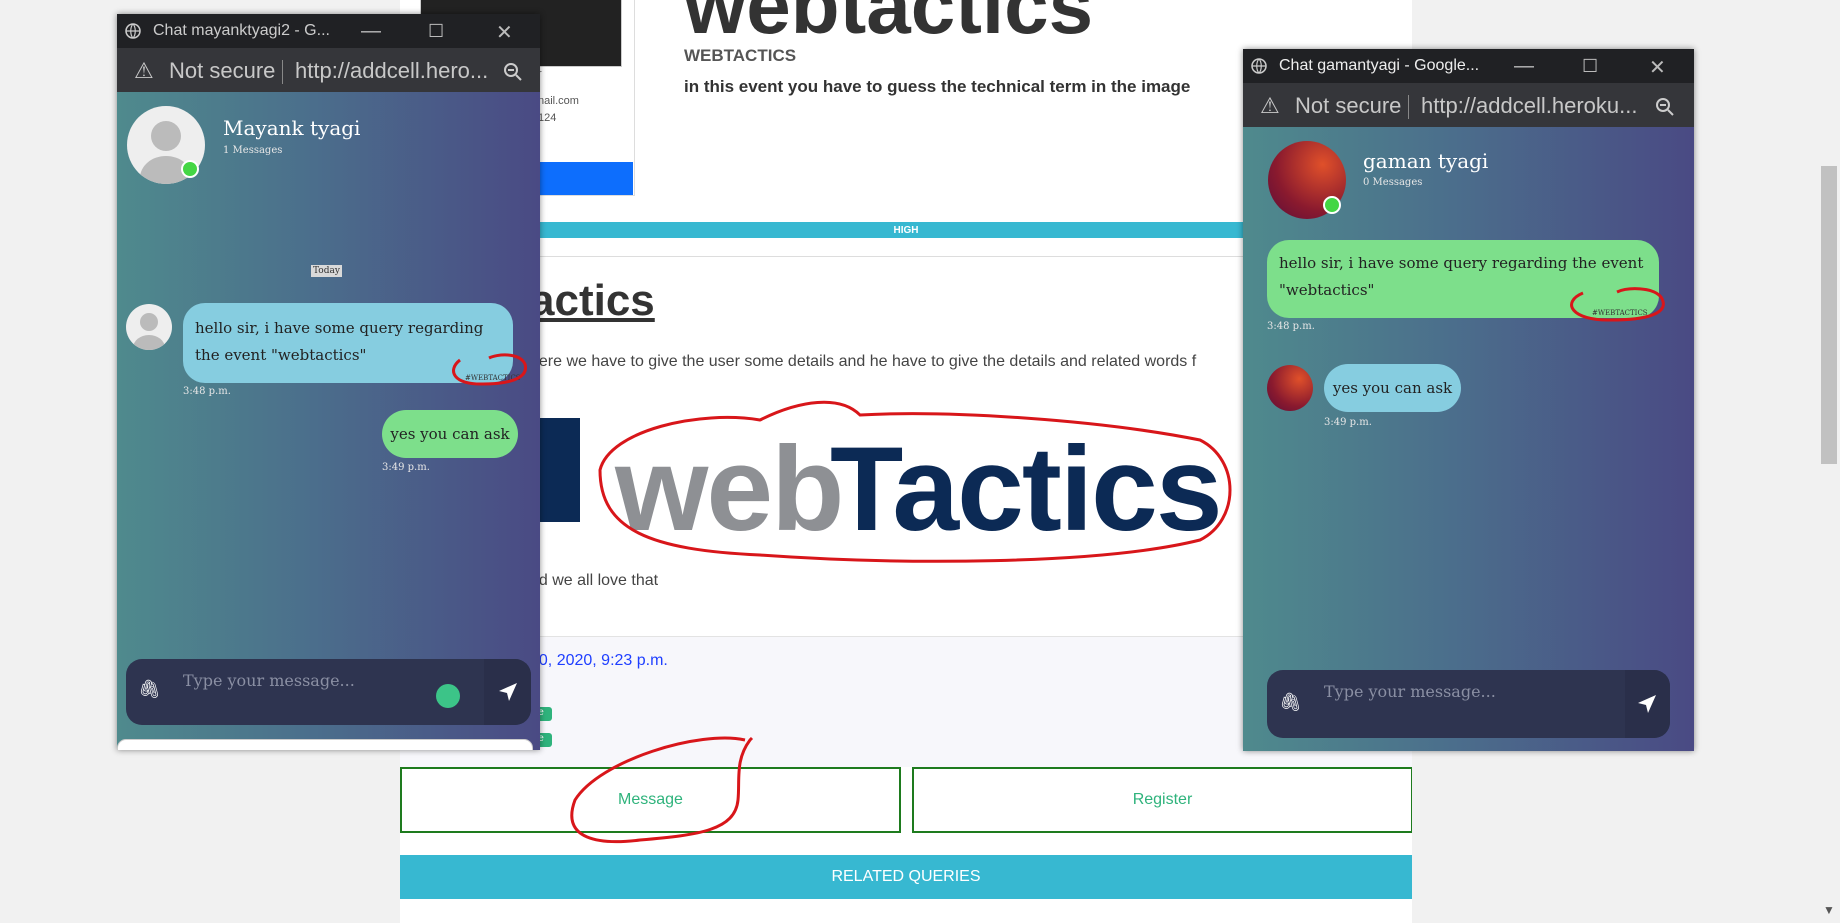 The image size is (1840, 923). Describe the element at coordinates (662, 790) in the screenshot. I see `message-button-annotation` at that location.